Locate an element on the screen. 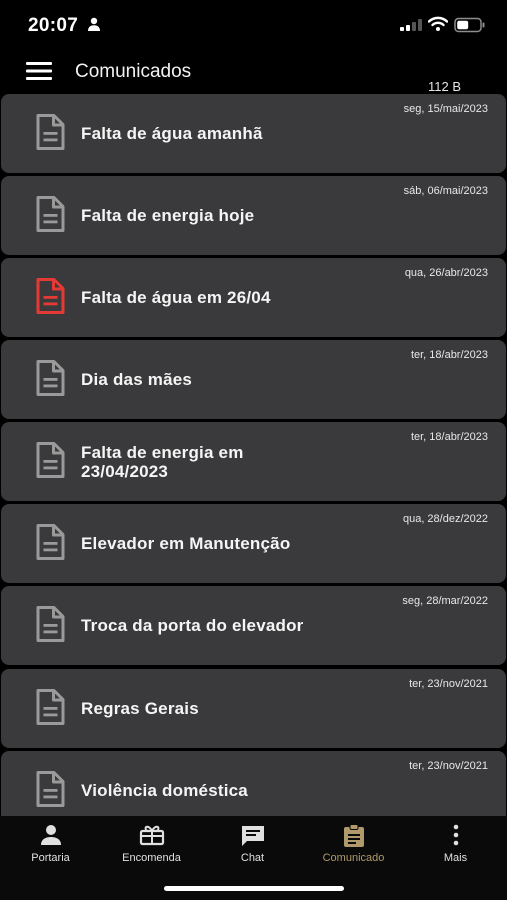  clipboard-icon is located at coordinates (353, 835).